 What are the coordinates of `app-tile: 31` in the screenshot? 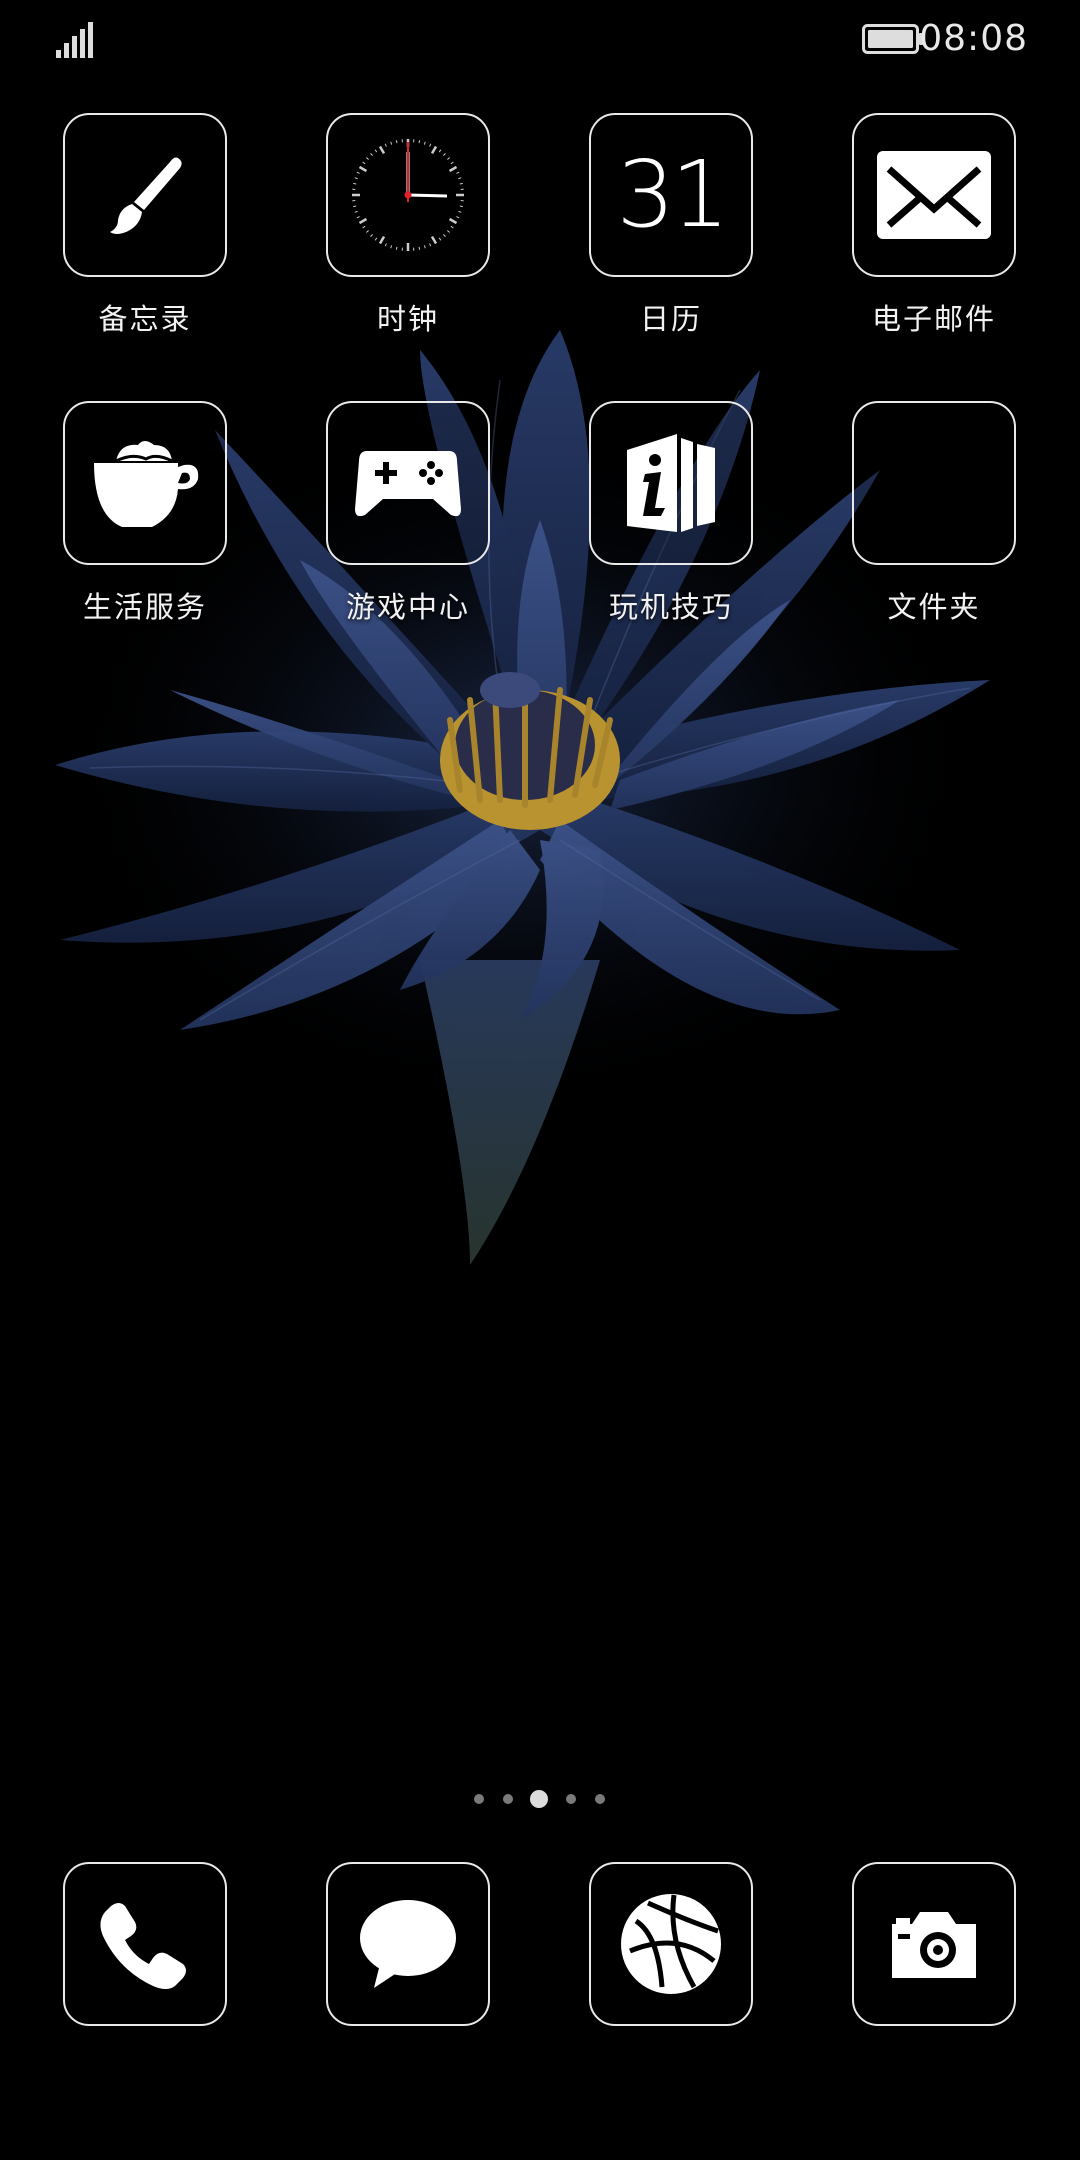 It's located at (671, 195).